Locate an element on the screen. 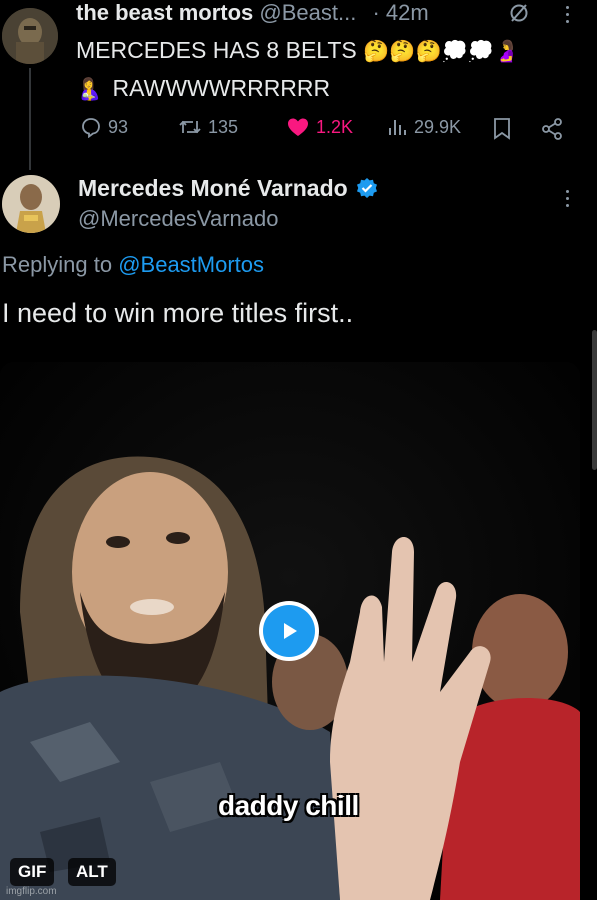  parent-more-options-icon is located at coordinates (567, 14).